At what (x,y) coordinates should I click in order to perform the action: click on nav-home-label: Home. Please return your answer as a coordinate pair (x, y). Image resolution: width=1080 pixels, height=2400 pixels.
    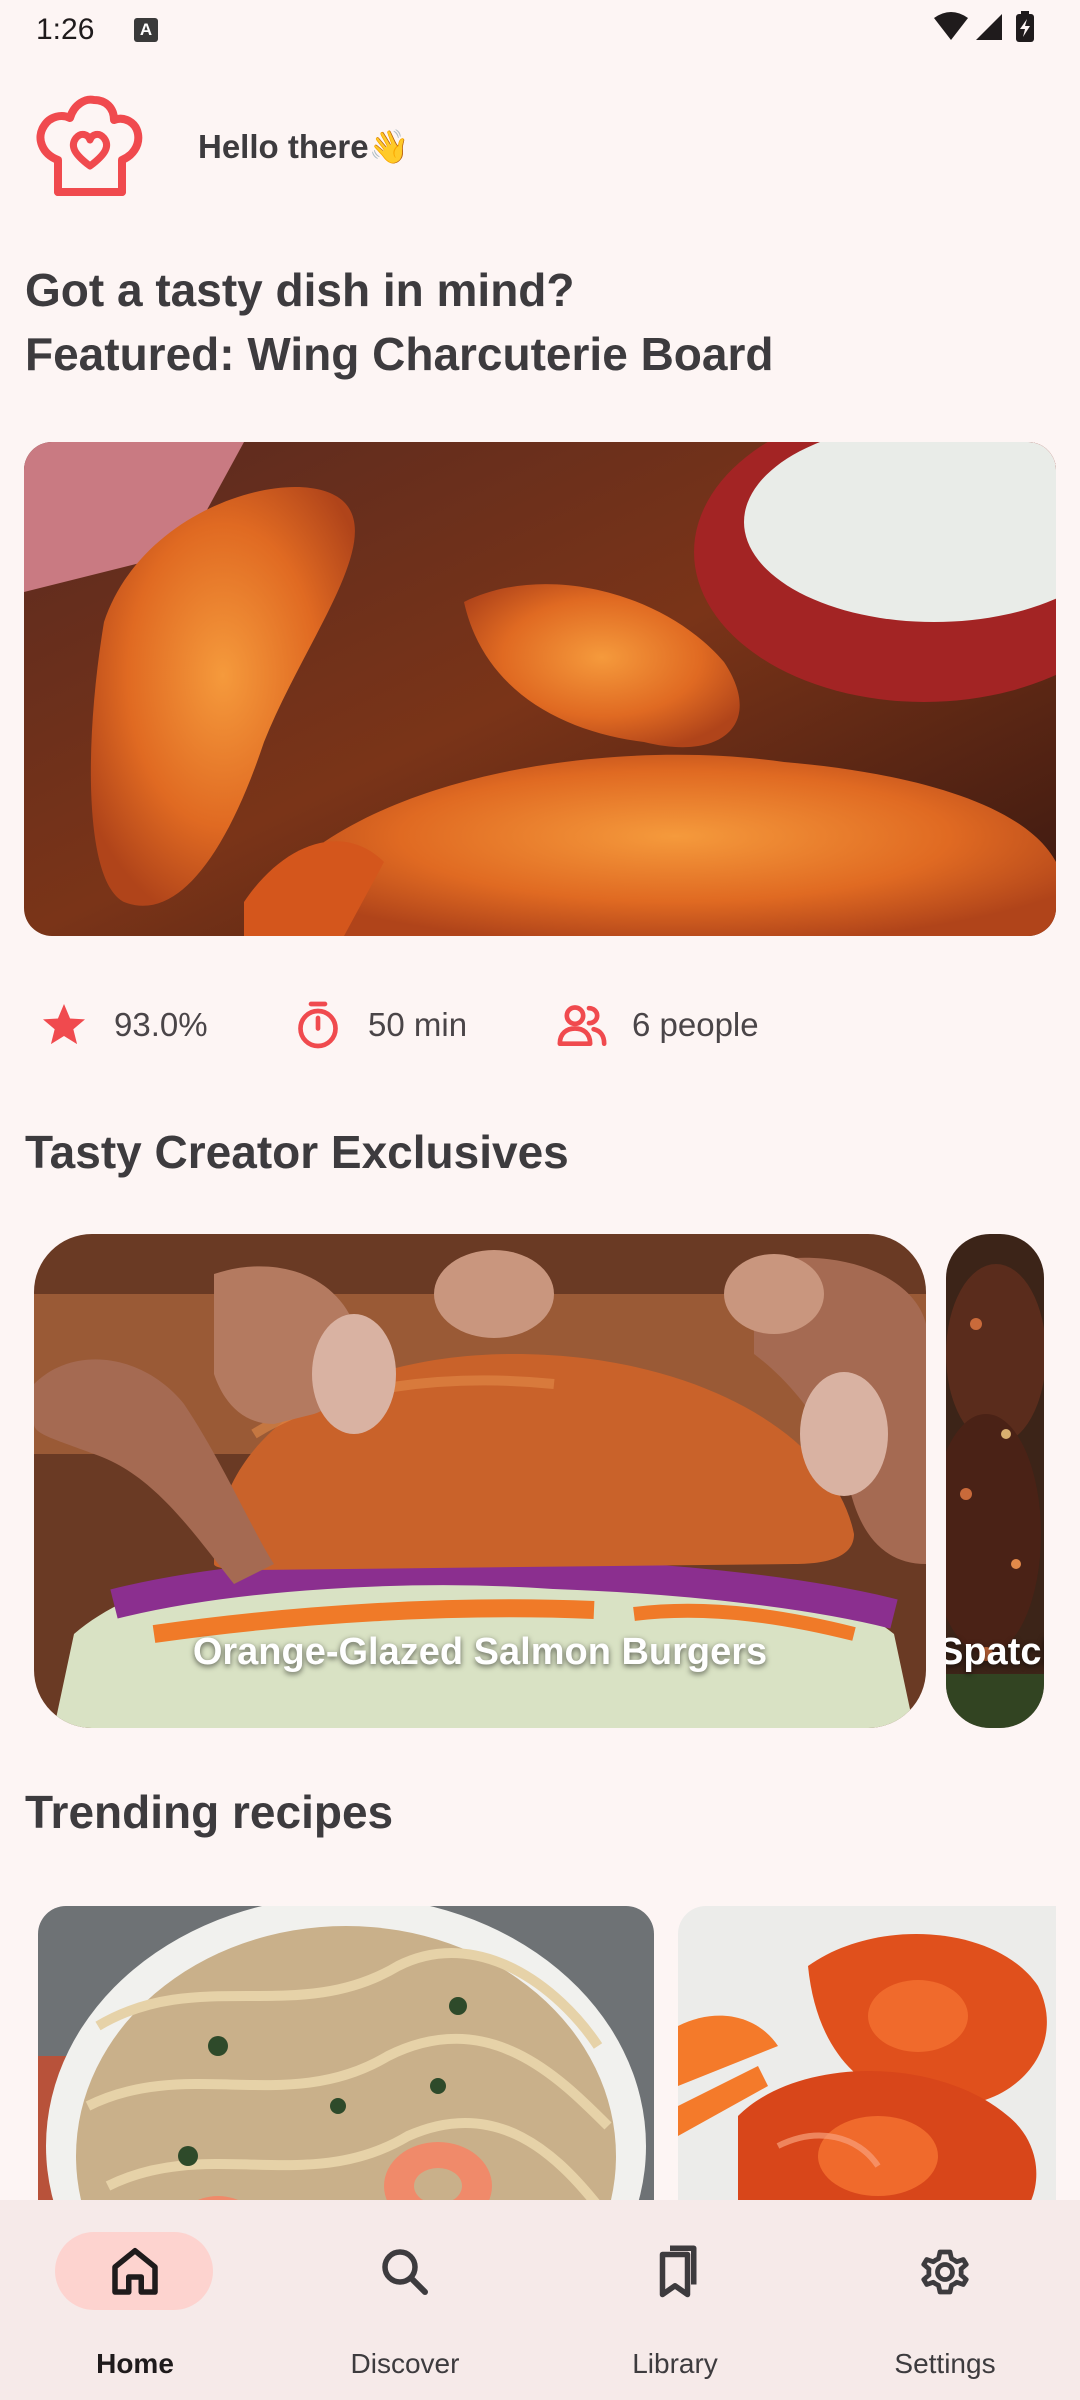
    Looking at the image, I should click on (135, 2363).